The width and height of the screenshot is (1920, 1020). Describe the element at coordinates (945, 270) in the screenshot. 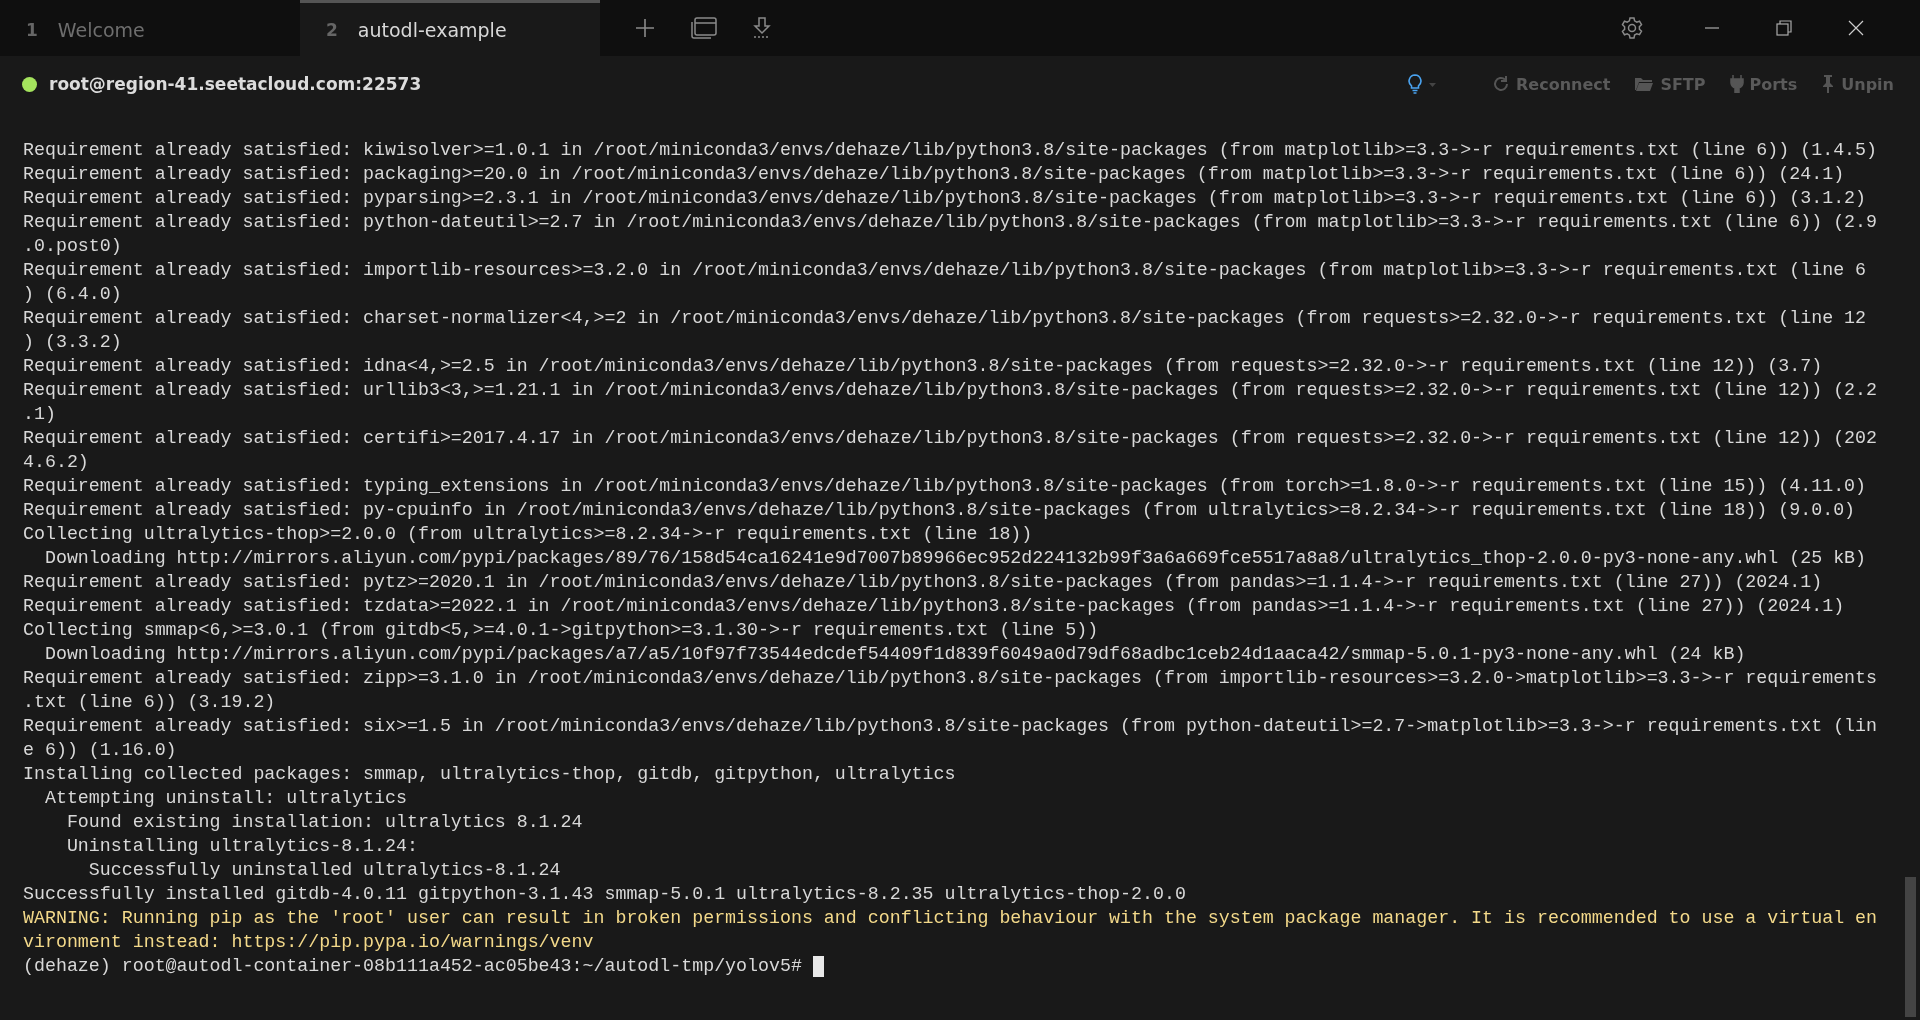

I see `output-line: Requirement already satisfied: importlib-resources>=3.2.0 in /root/miniconda3/envs/dehaze/lib/python3.8/site-packages (from matplotlib>=3.3->-r requirements.txt (line 6` at that location.